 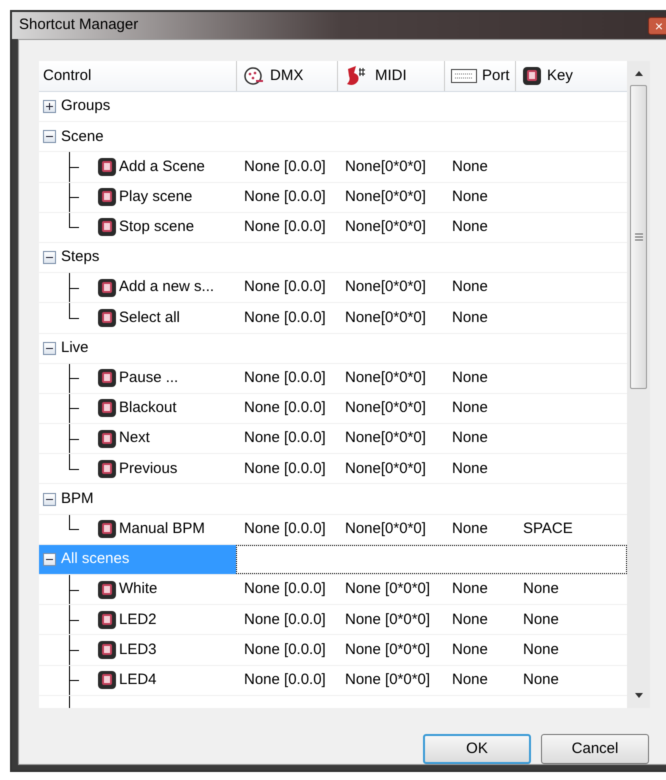 What do you see at coordinates (67, 76) in the screenshot?
I see `column-header: Control` at bounding box center [67, 76].